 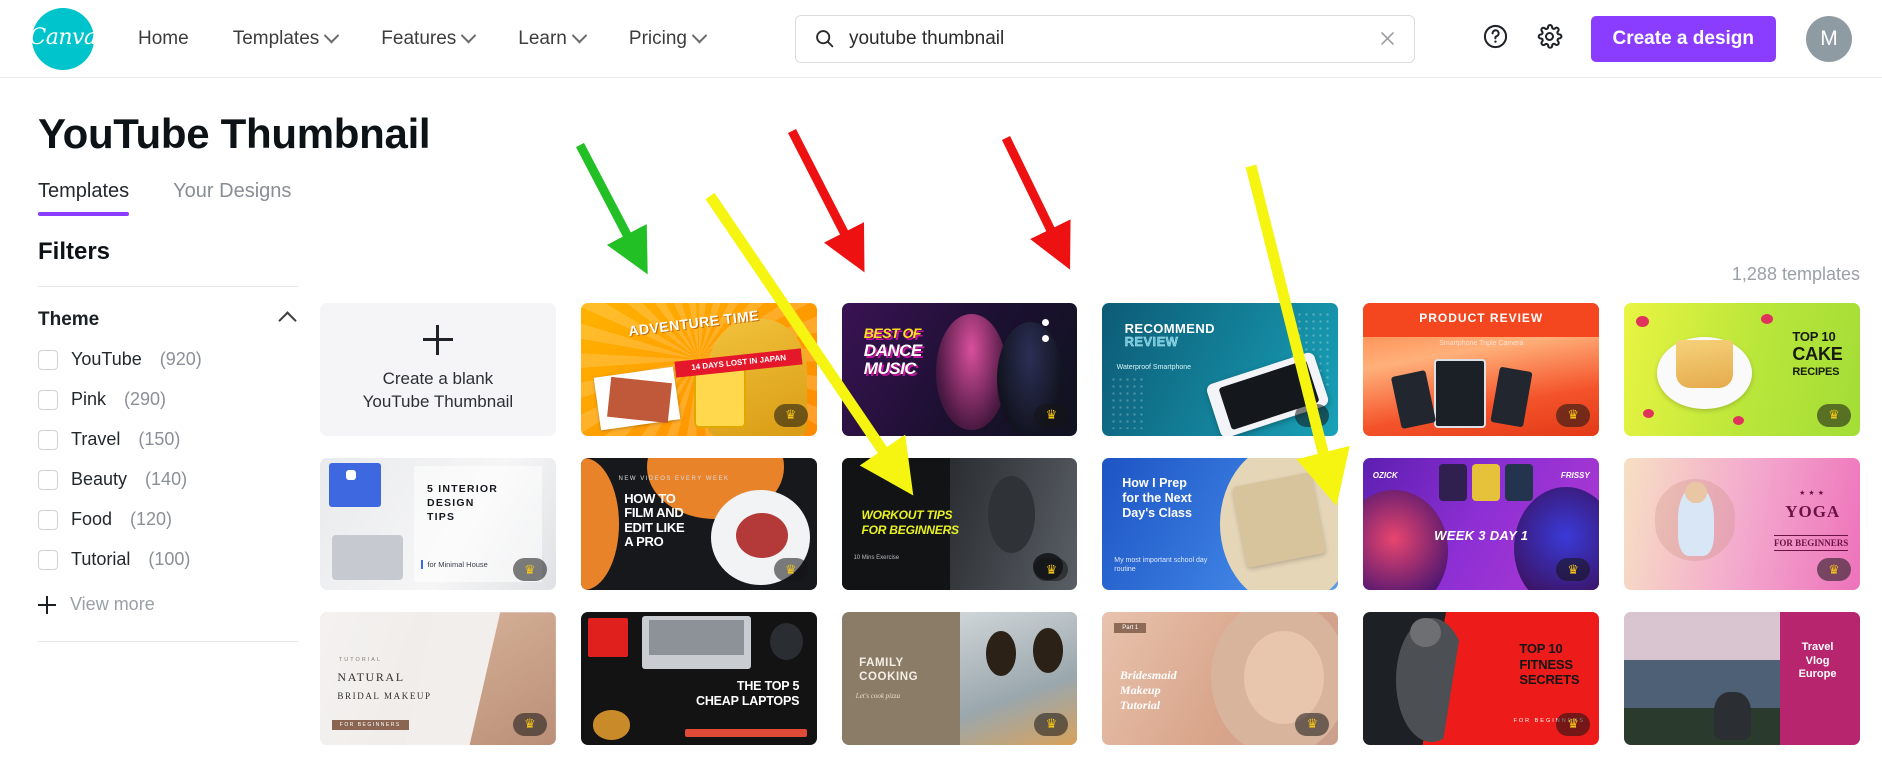 What do you see at coordinates (748, 693) in the screenshot?
I see `template-title: THE TOP 5 CHEAP LAPTOPS` at bounding box center [748, 693].